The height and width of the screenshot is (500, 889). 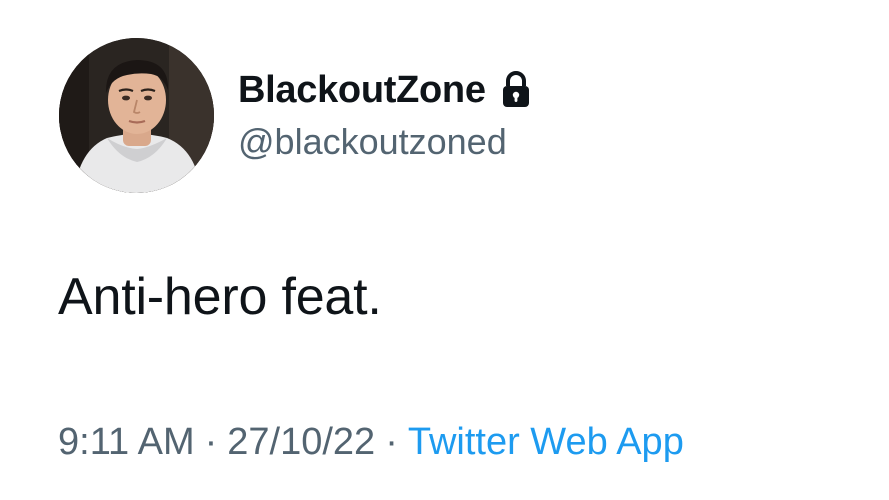 I want to click on avatar, so click(x=136, y=115).